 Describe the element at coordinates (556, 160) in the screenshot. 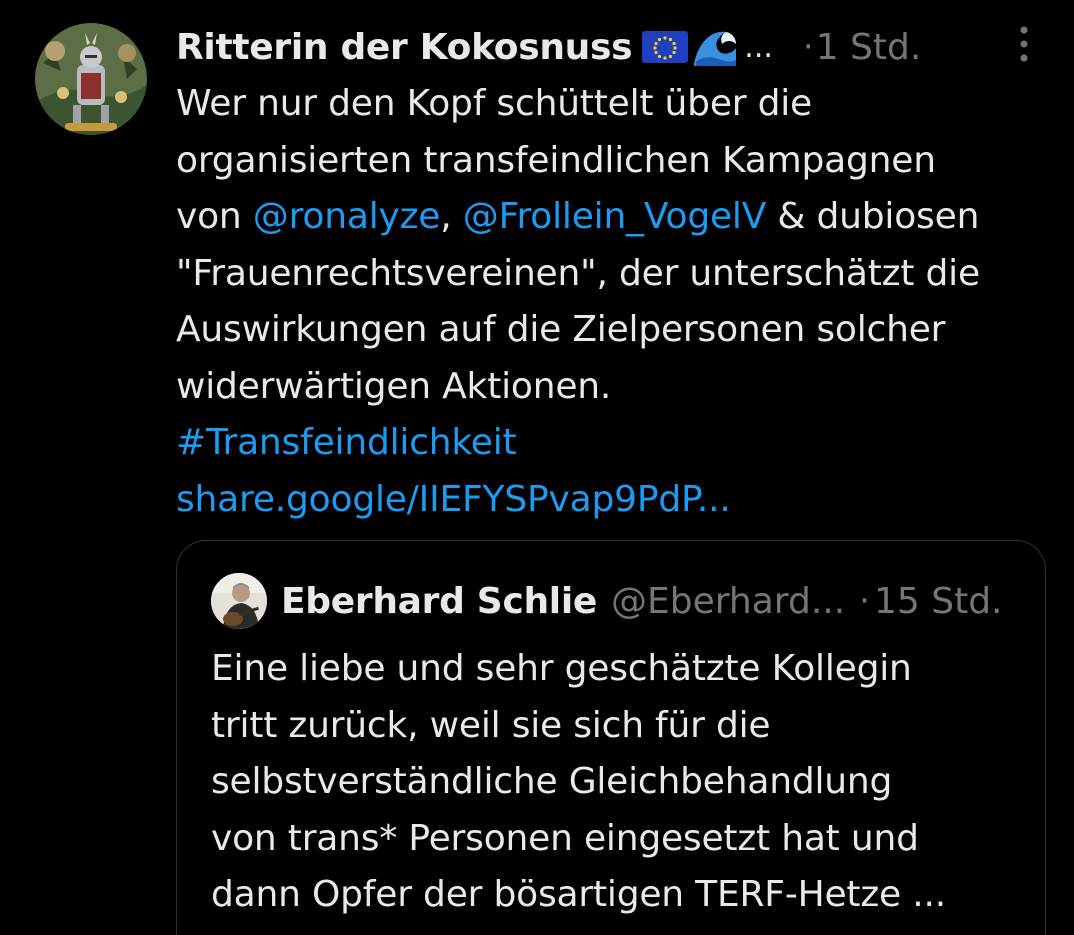

I see `post-text-line: organisierten transfeindlichen Kampagnen` at that location.